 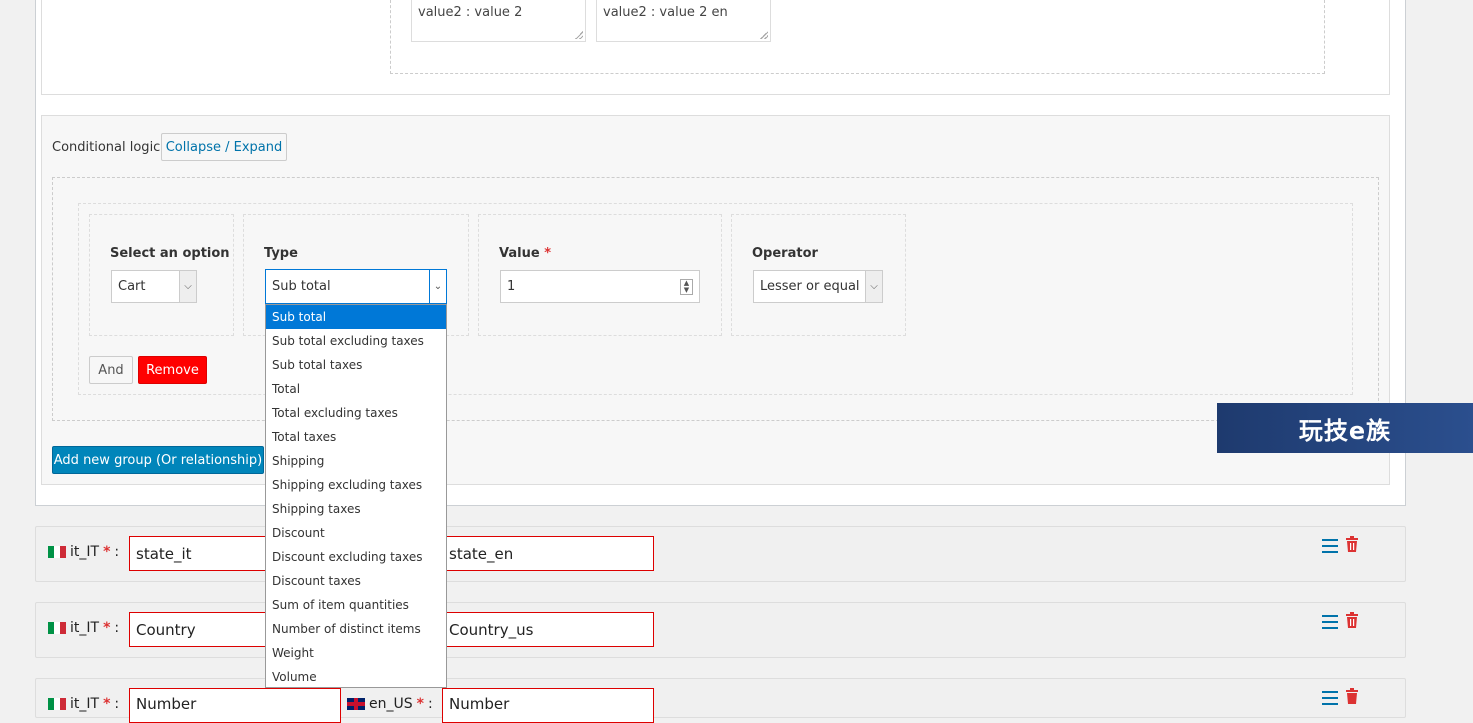 I want to click on conditional-logic-label: Conditional logic, so click(x=106, y=147).